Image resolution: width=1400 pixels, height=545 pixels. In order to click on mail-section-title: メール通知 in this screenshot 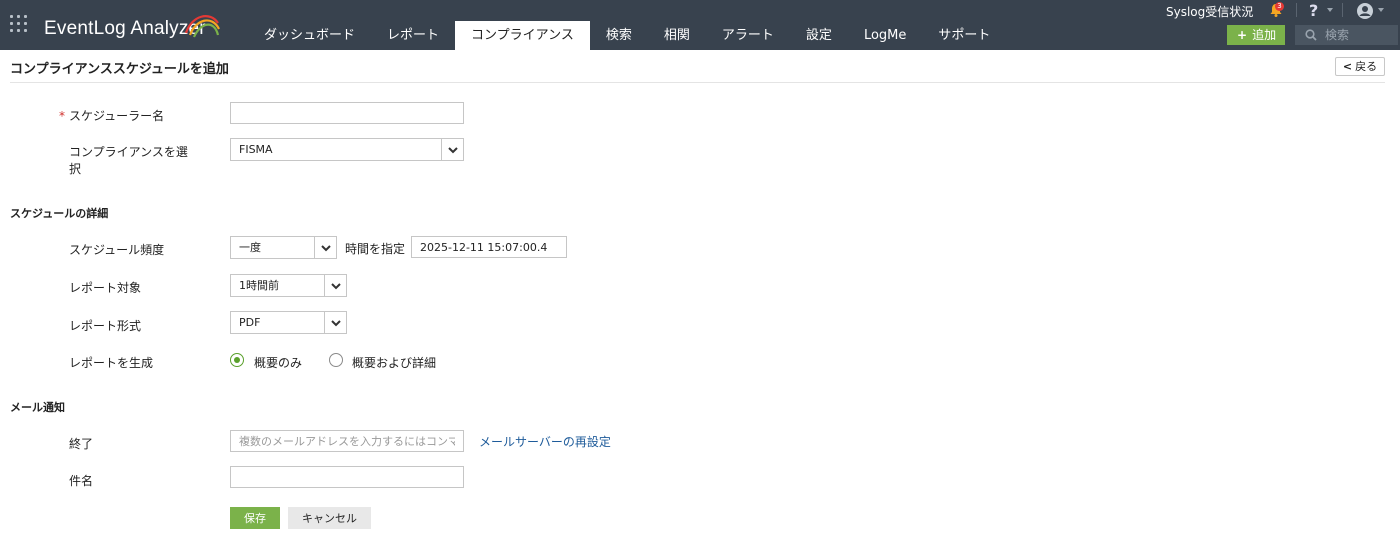, I will do `click(37, 407)`.